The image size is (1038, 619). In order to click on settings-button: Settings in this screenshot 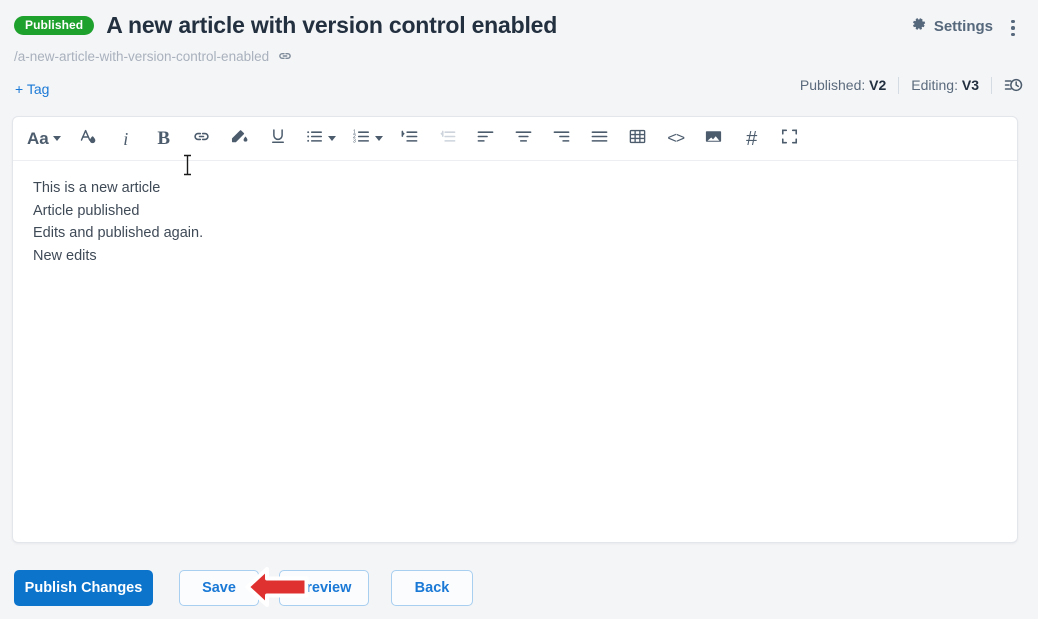, I will do `click(952, 26)`.